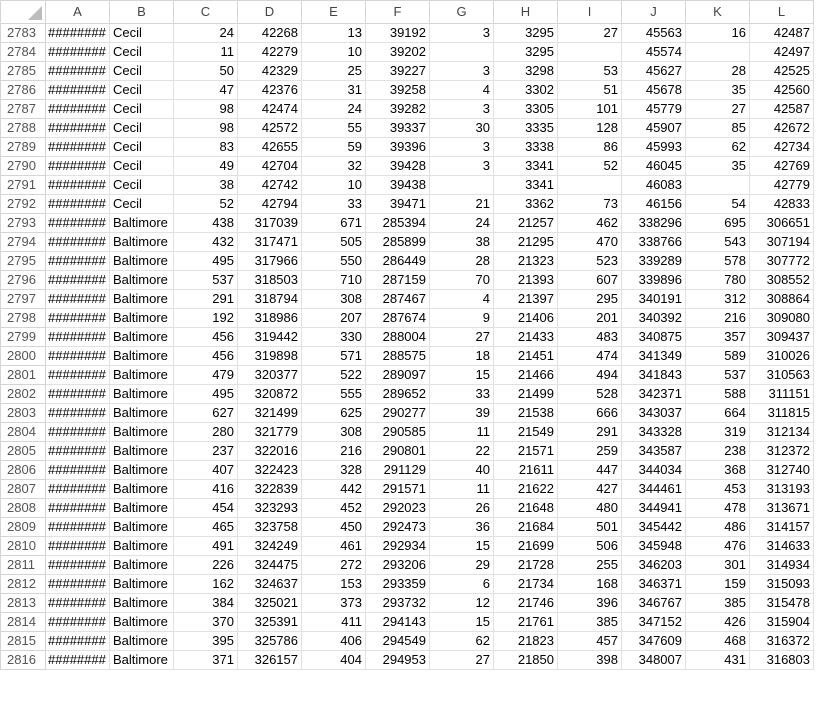 This screenshot has height=706, width=821. Describe the element at coordinates (525, 413) in the screenshot. I see `cell-h: 21538` at that location.